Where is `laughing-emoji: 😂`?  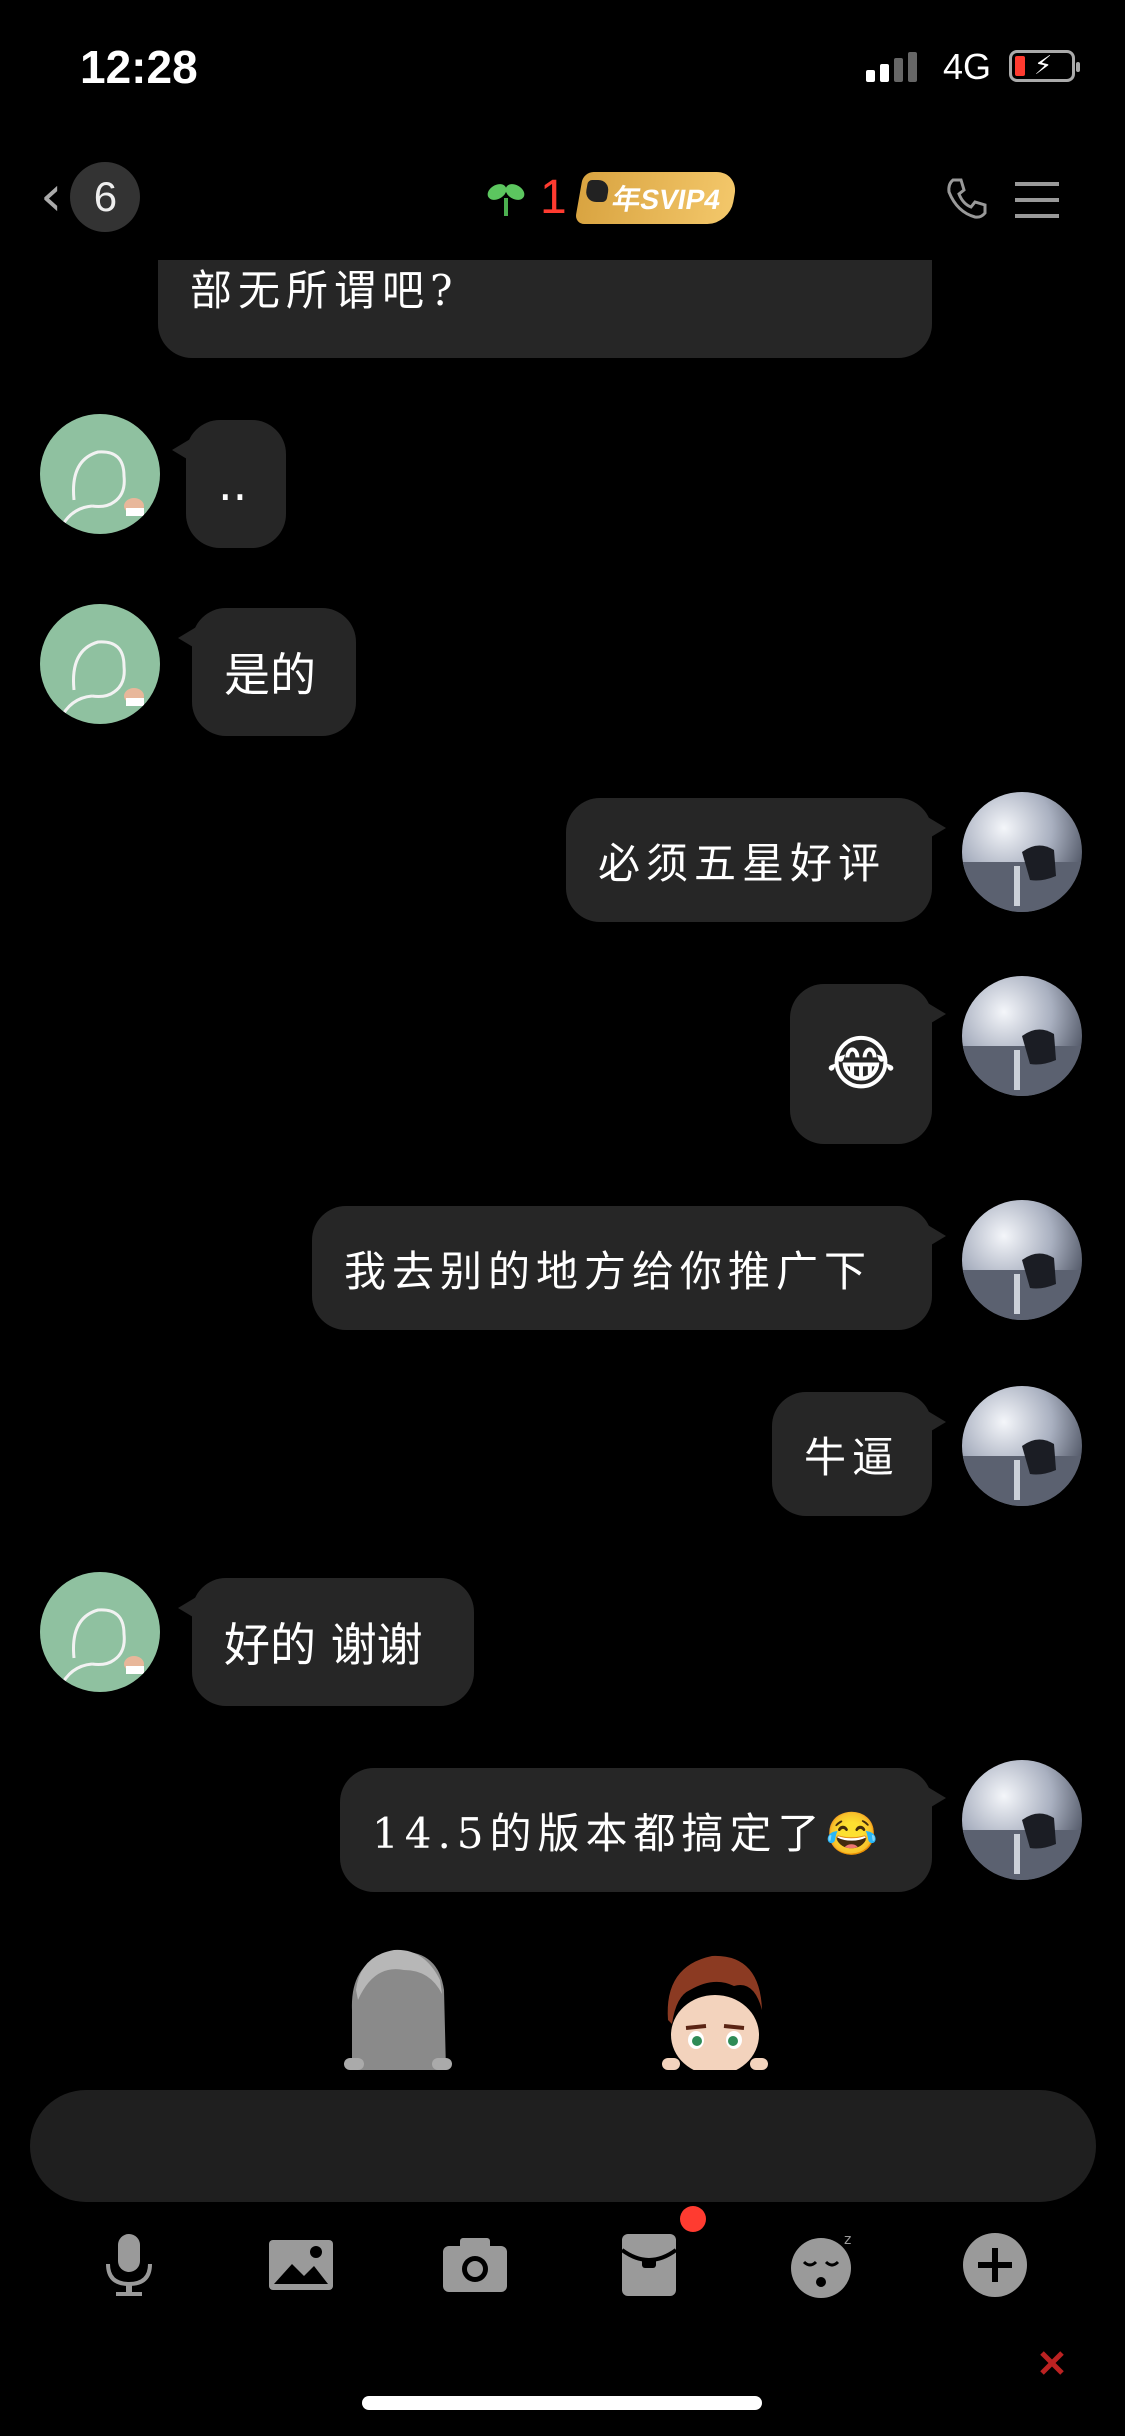 laughing-emoji: 😂 is located at coordinates (861, 1064).